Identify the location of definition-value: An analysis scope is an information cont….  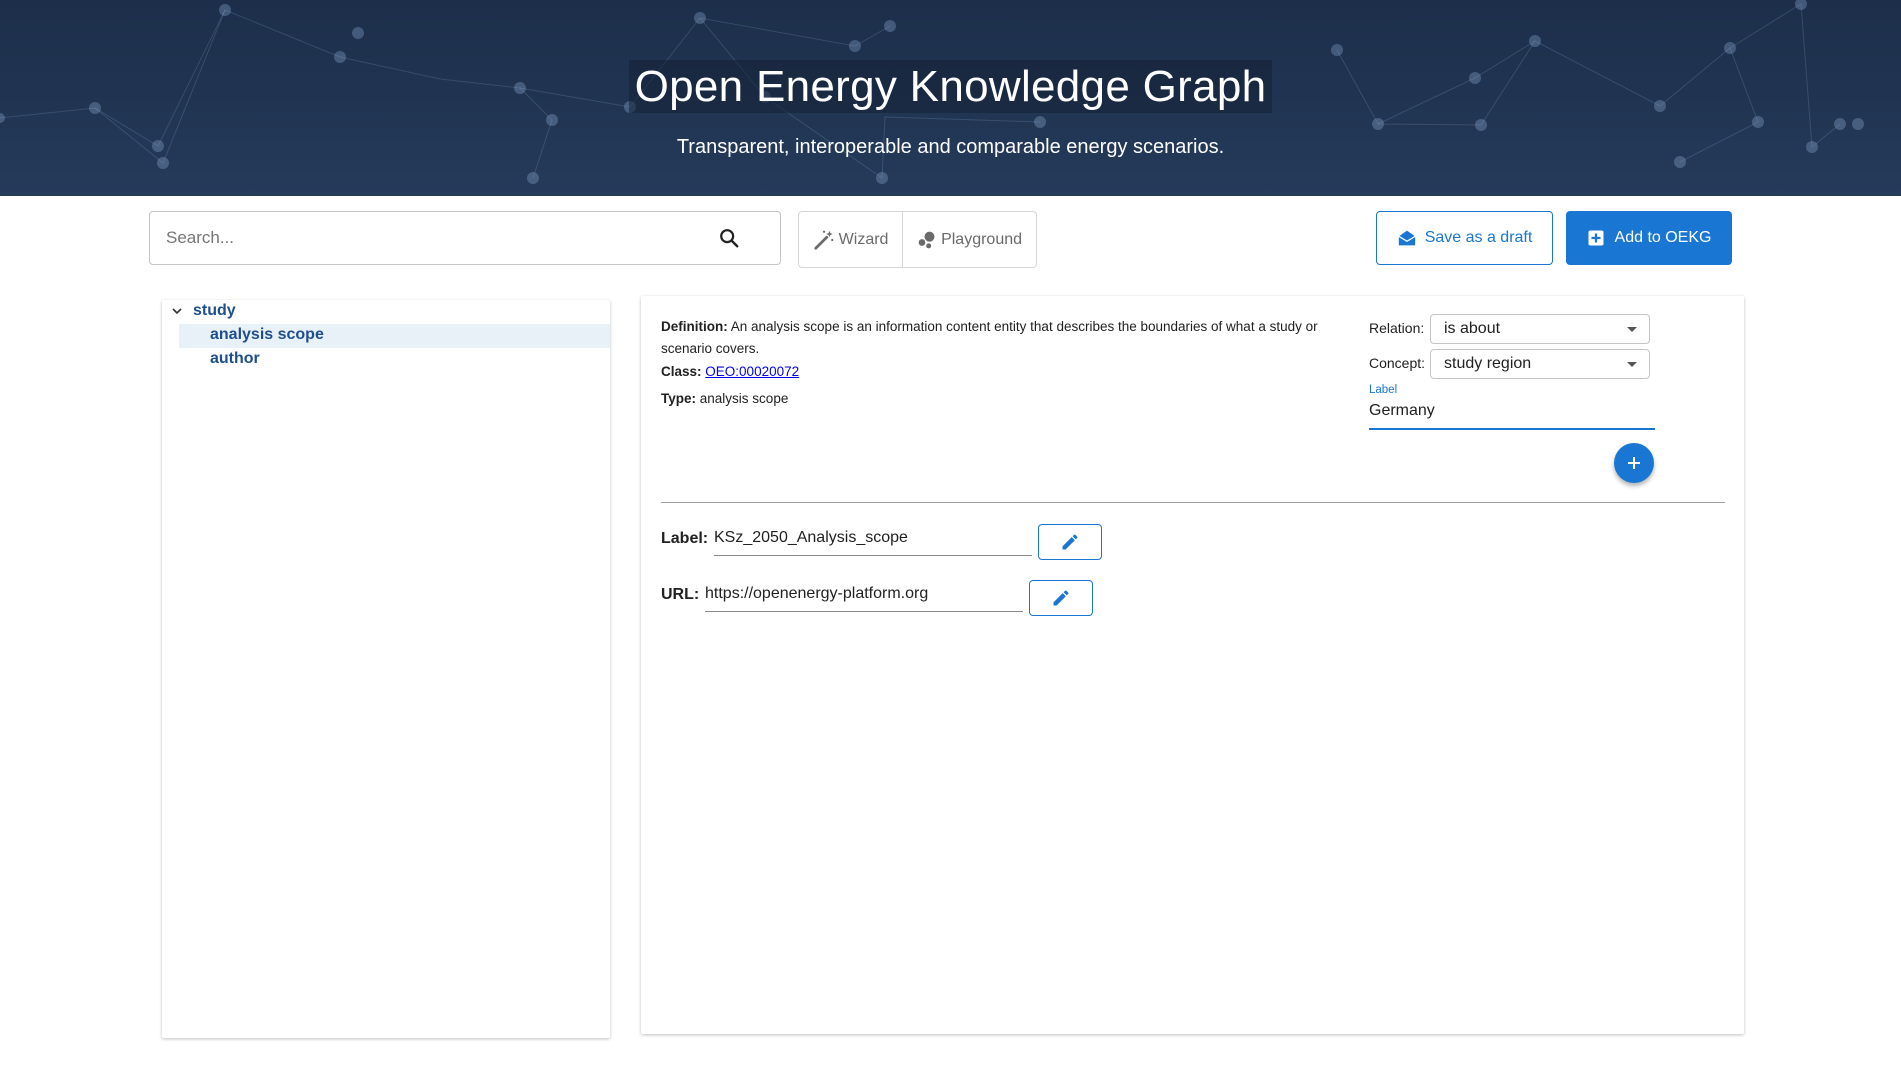
(989, 337).